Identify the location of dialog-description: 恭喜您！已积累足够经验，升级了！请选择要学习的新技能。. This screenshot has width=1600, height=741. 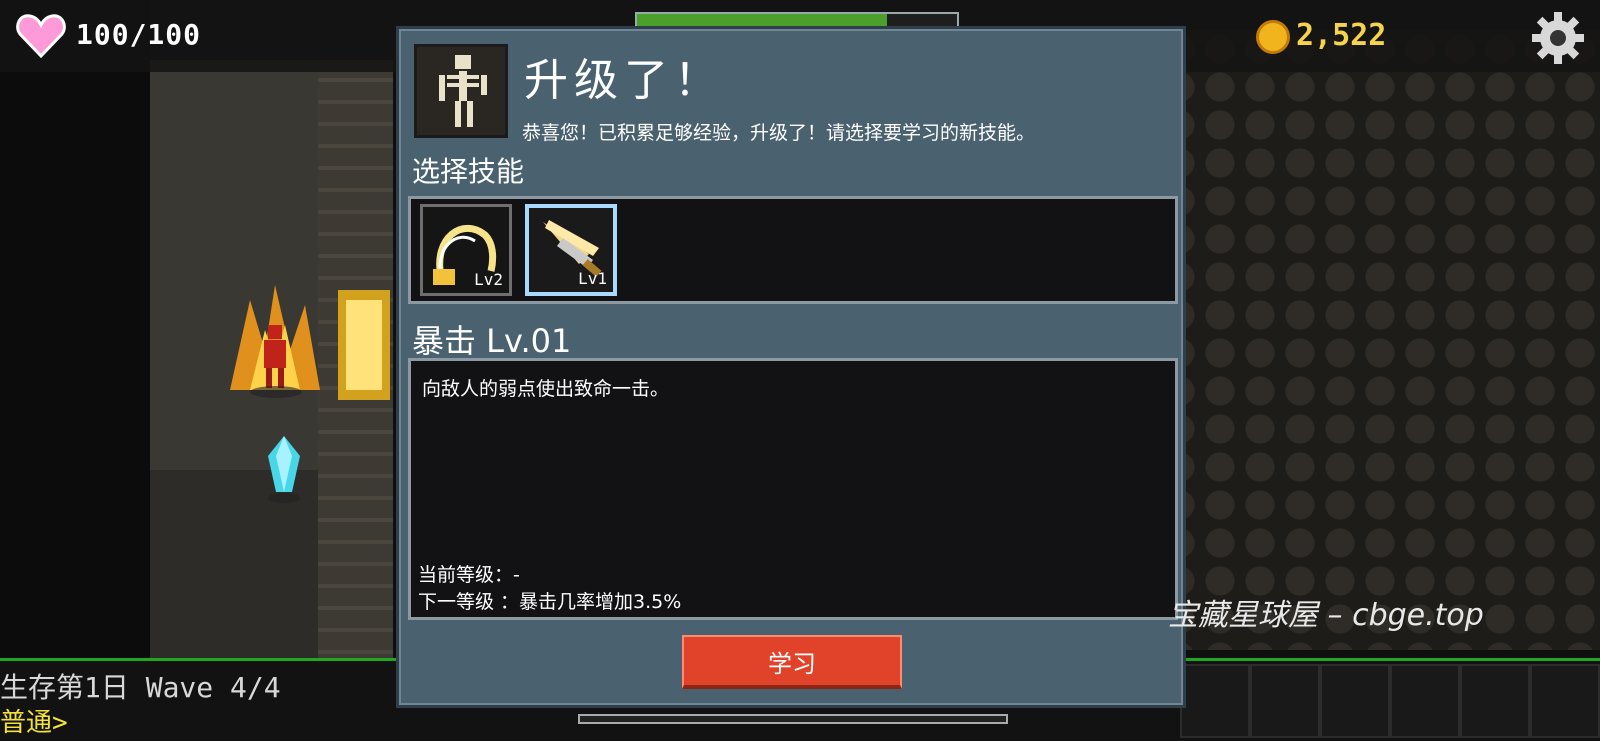
(779, 133).